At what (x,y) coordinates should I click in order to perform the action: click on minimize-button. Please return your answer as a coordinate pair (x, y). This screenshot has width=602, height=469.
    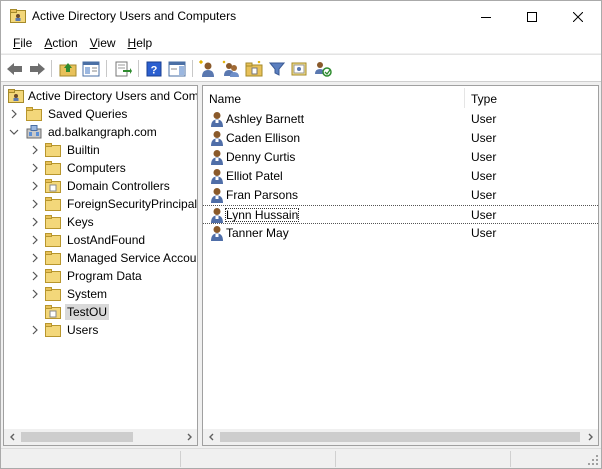
    Looking at the image, I should click on (486, 16).